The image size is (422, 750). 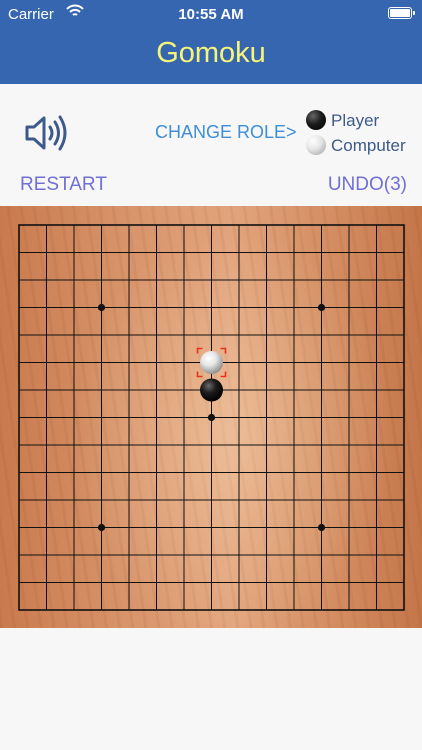 I want to click on black-stone, so click(x=211, y=390).